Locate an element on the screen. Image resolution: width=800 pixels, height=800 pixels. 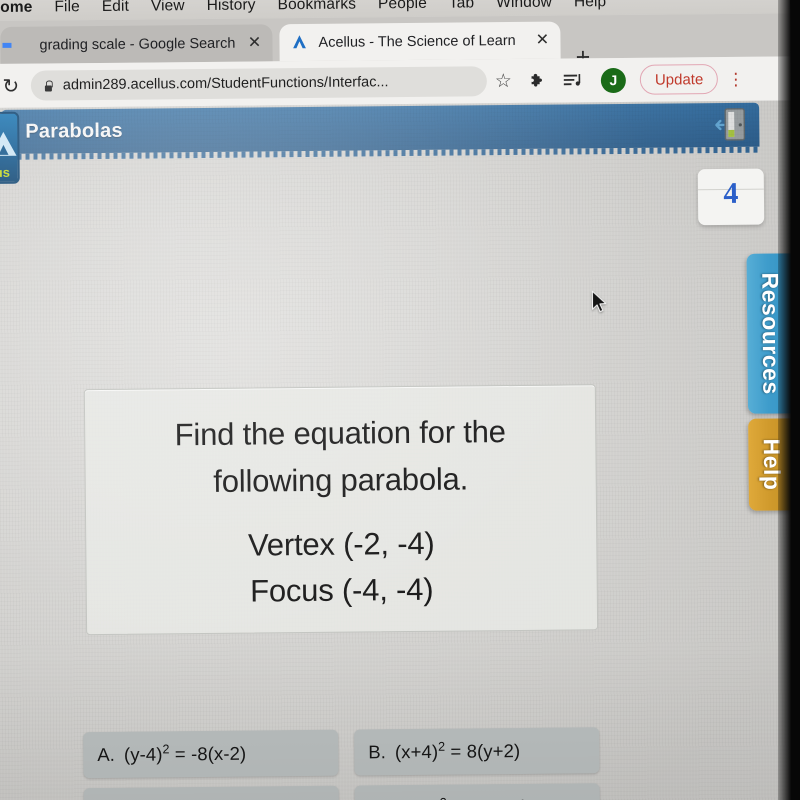
answer-choice-a: A. (y-4)2 = -8(x-2) is located at coordinates (211, 754).